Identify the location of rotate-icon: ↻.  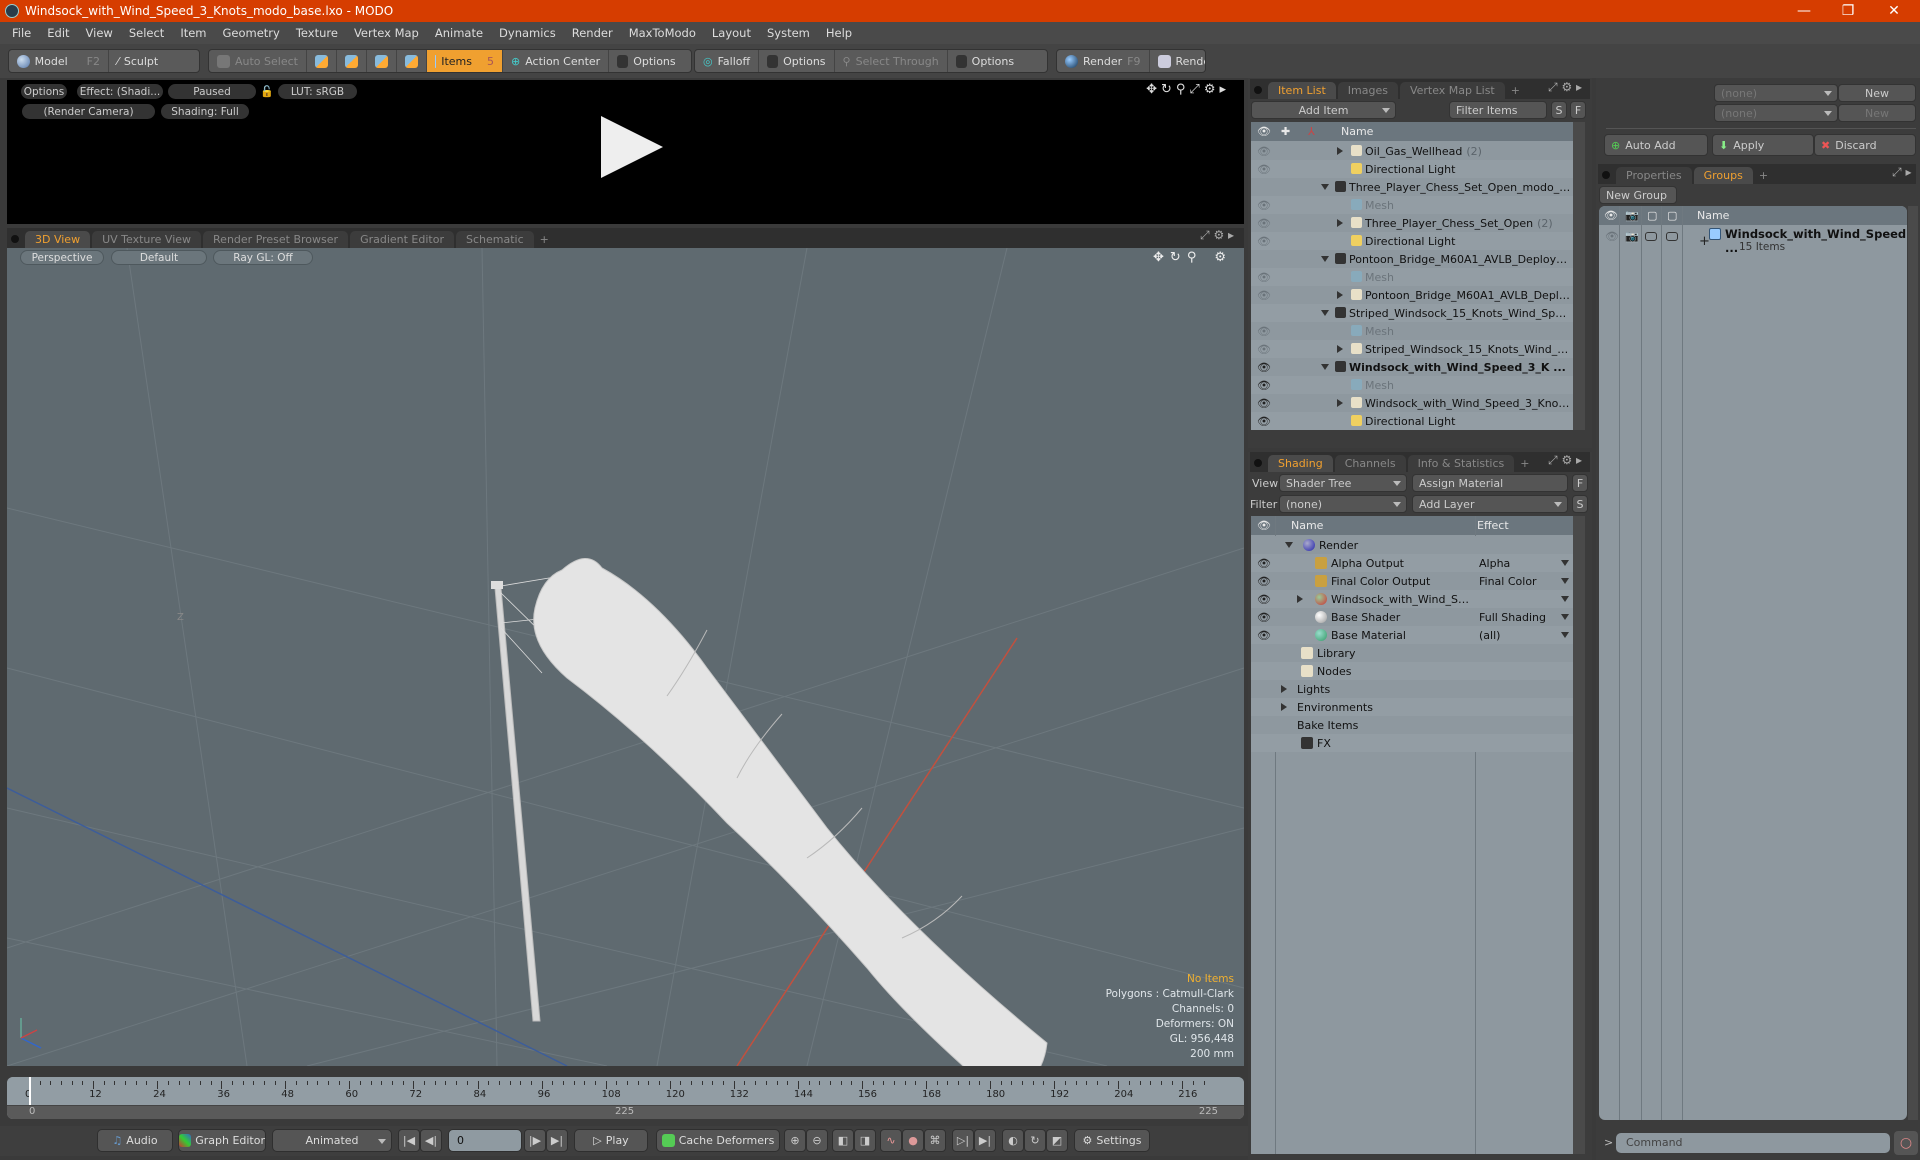
(1178, 257).